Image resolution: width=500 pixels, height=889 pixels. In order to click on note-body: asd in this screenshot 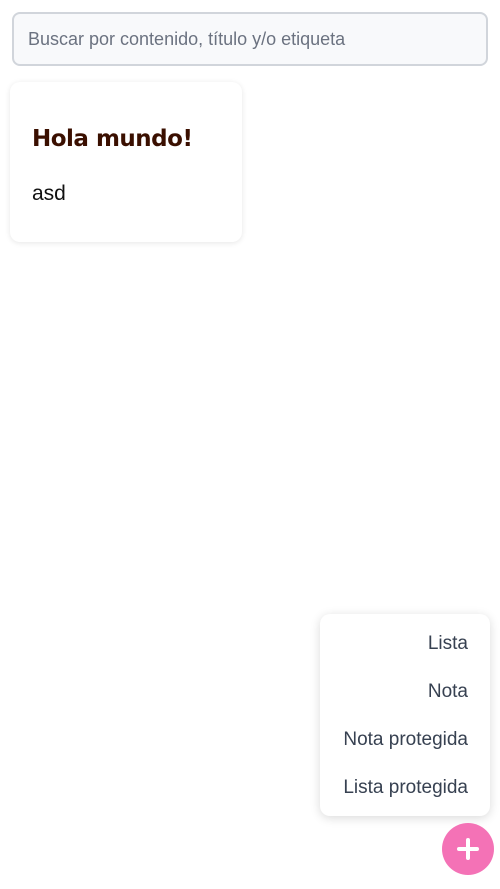, I will do `click(49, 193)`.